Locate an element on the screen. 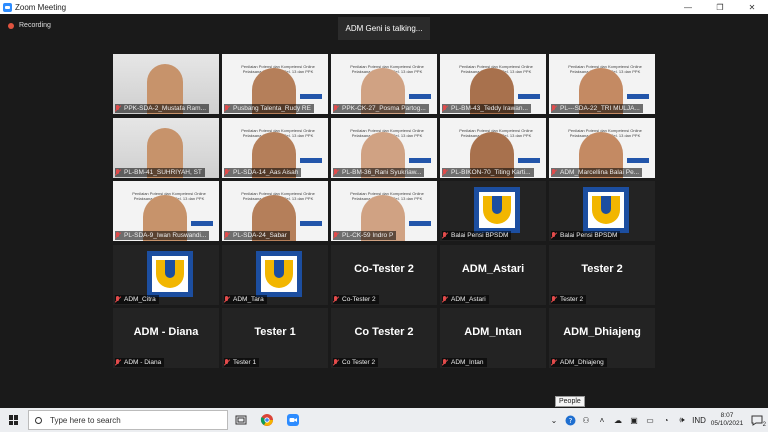 The image size is (768, 432). start-button is located at coordinates (14, 420).